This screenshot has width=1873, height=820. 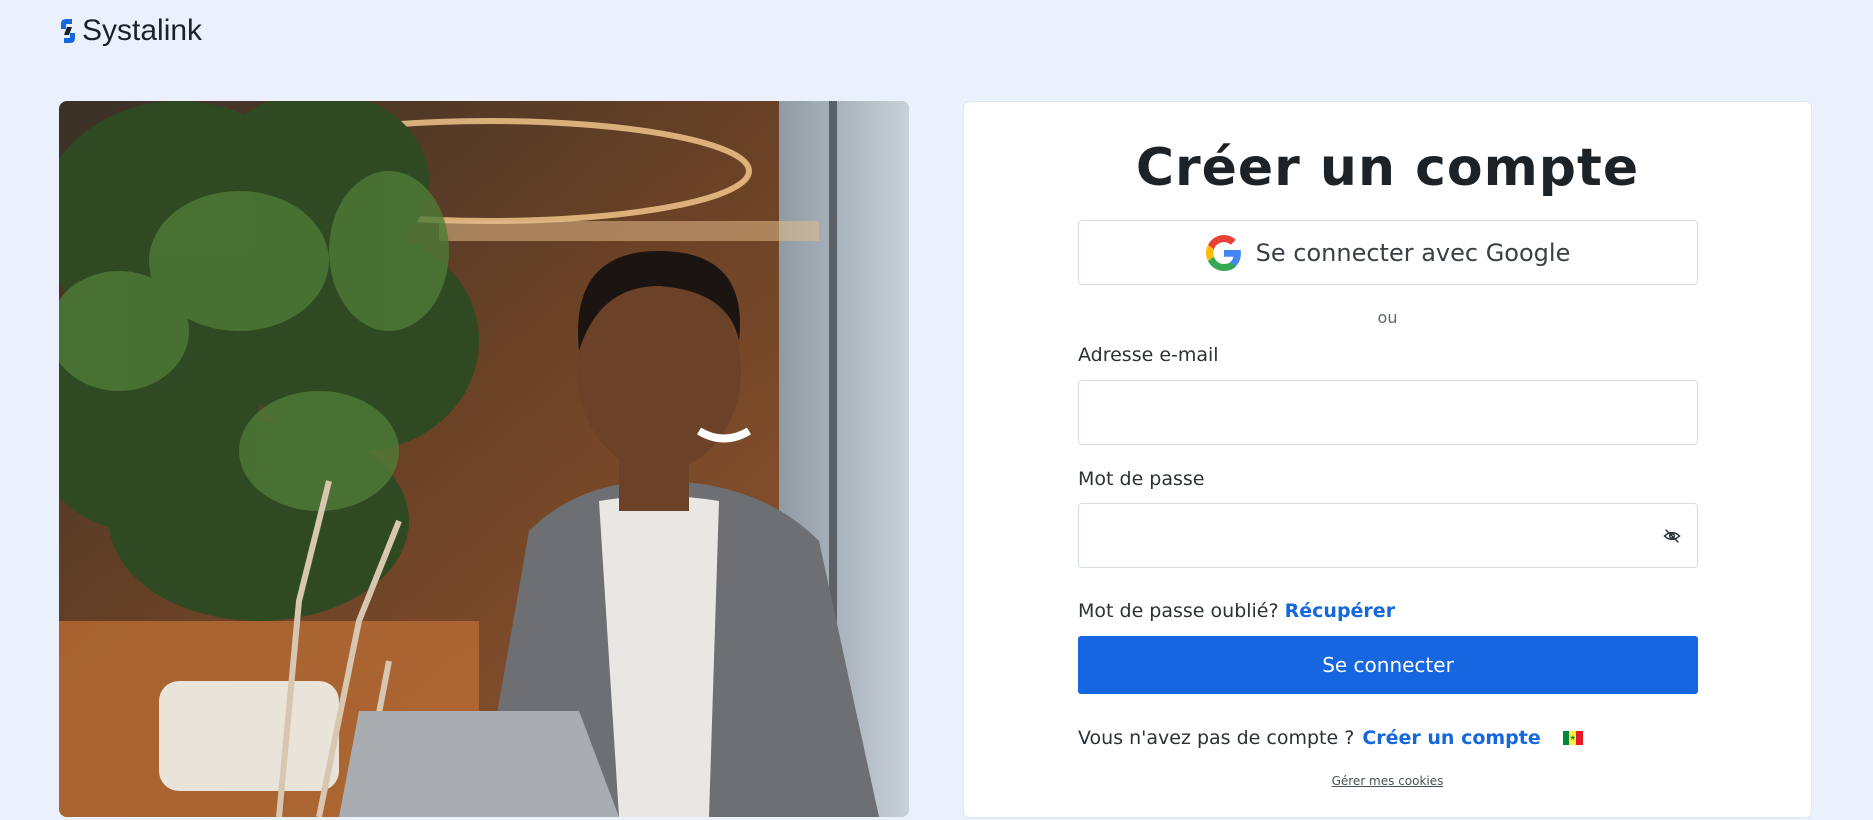 I want to click on password-label: Mot de passe, so click(x=1141, y=479).